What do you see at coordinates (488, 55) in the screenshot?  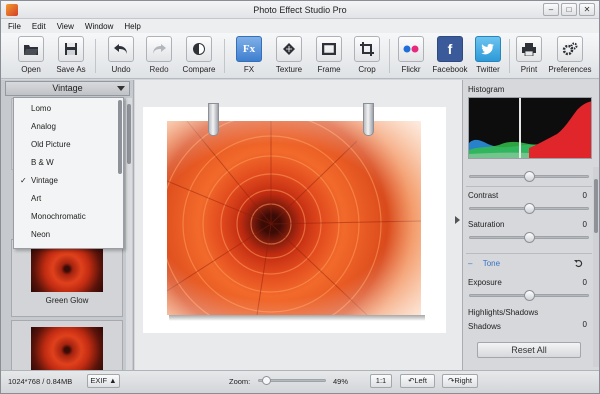 I see `twitter-button: Twitter` at bounding box center [488, 55].